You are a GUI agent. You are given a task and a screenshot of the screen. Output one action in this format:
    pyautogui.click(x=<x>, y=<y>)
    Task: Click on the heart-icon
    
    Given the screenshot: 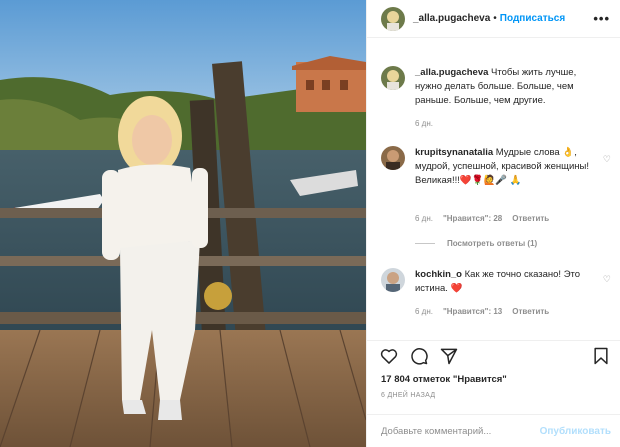 What is the action you would take?
    pyautogui.click(x=389, y=356)
    